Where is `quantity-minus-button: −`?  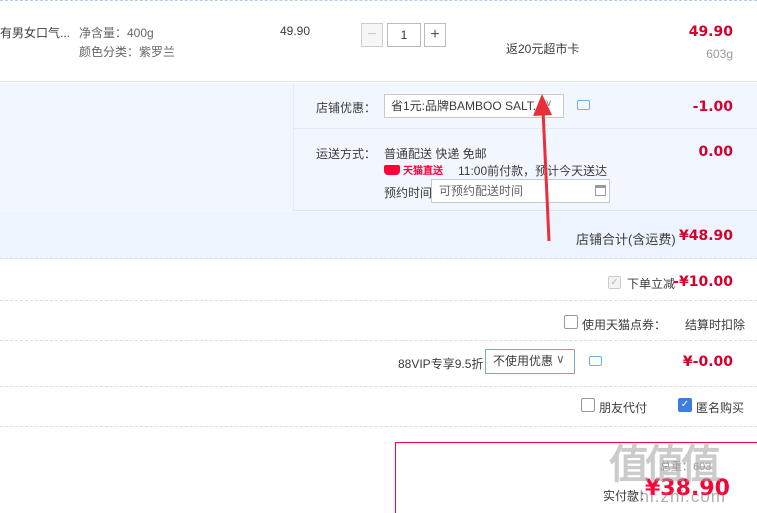
quantity-minus-button: − is located at coordinates (372, 35).